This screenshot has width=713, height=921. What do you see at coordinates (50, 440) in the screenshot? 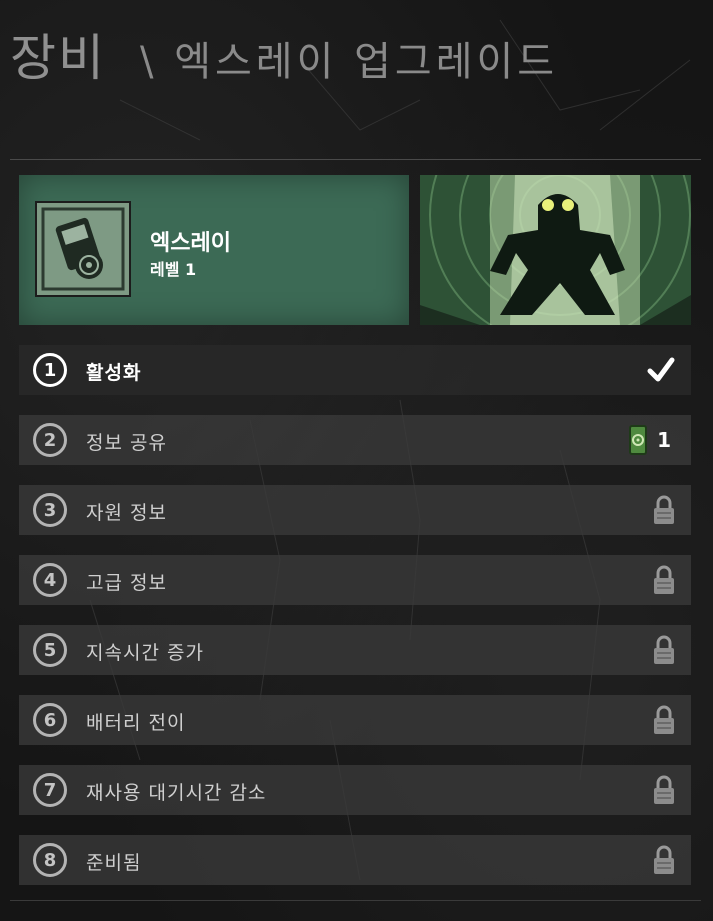
I see `upgrade-number-badge: 2` at bounding box center [50, 440].